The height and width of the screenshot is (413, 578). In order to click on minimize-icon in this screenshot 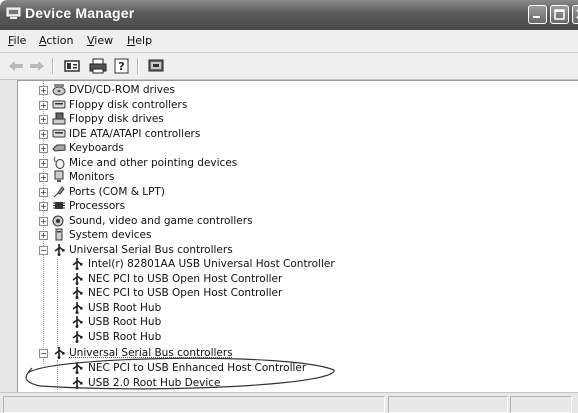, I will do `click(536, 17)`.